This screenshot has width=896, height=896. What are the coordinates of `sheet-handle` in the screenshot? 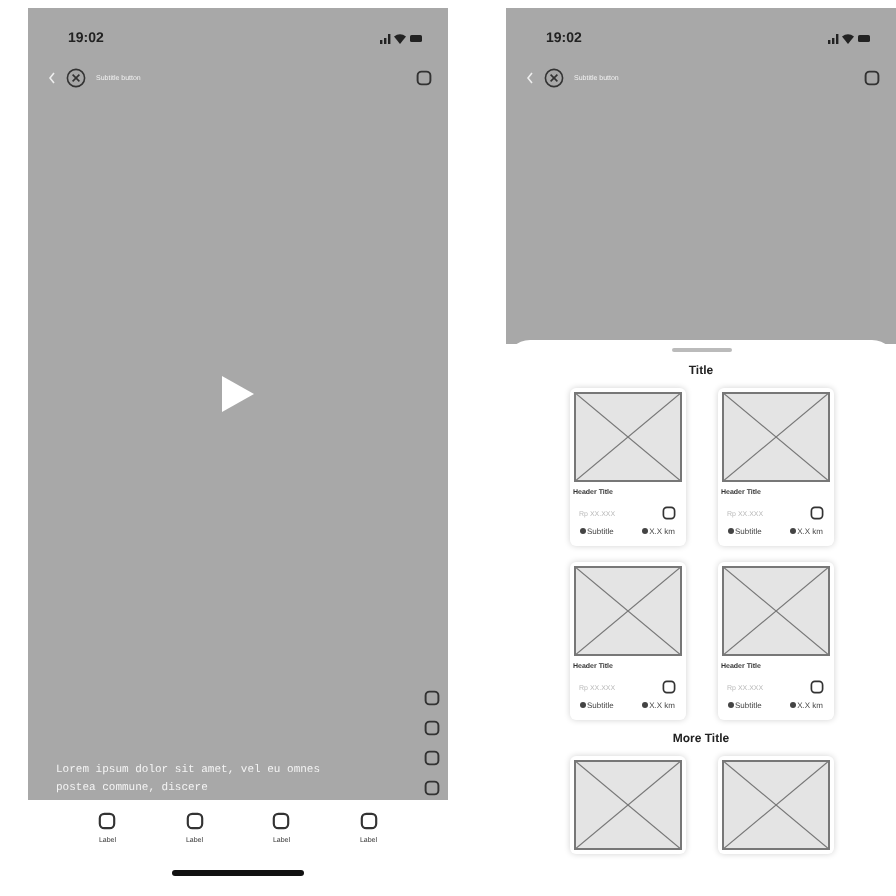 It's located at (701, 350).